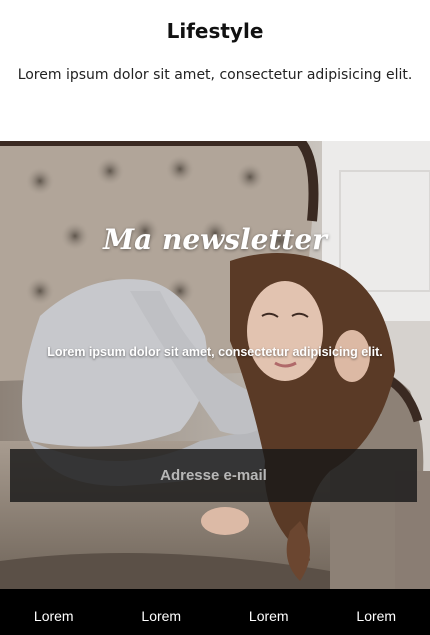  I want to click on page-title: Lifestyle, so click(215, 31).